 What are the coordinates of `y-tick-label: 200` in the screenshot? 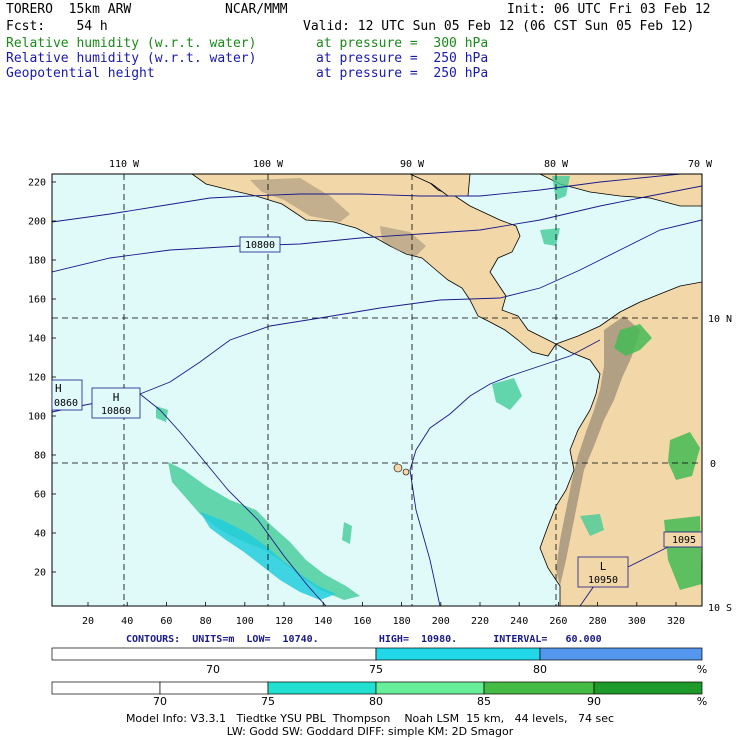 It's located at (37, 222).